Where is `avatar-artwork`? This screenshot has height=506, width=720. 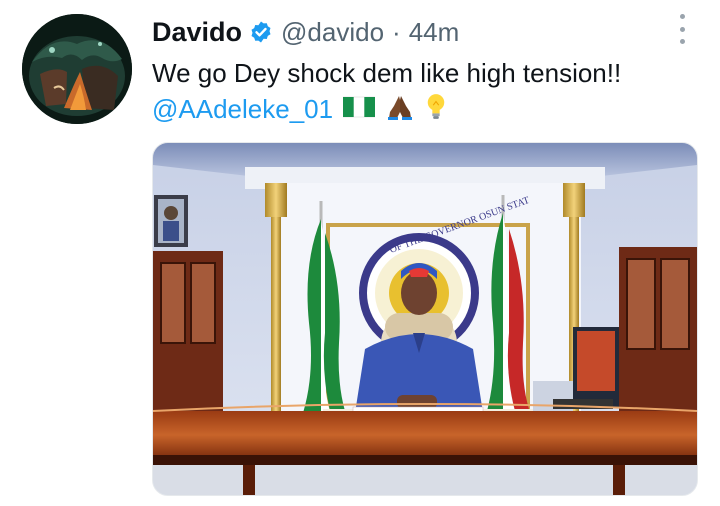
avatar-artwork is located at coordinates (77, 69).